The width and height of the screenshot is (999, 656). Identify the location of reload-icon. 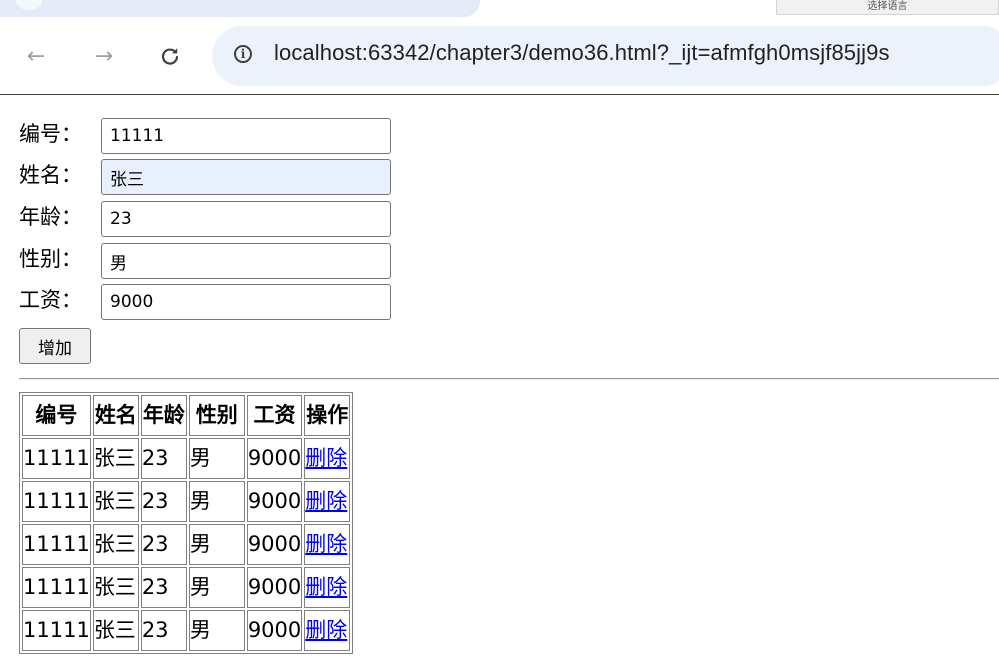
(170, 56).